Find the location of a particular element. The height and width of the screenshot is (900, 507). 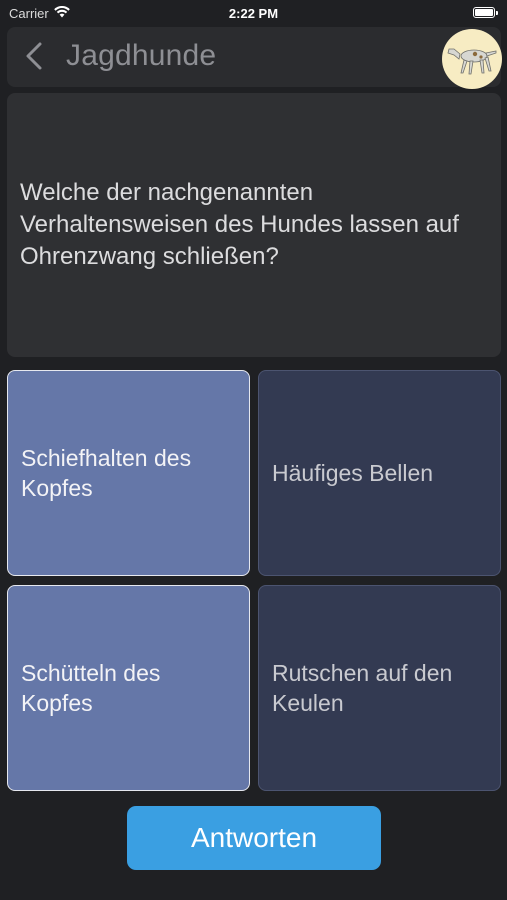

answer-option-4: Rutschen auf den Keulen is located at coordinates (379, 688).